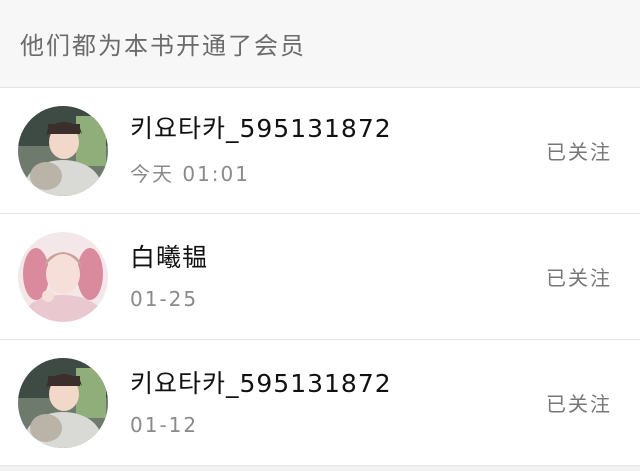  I want to click on member-info: 키요타카_595131872 01-12, so click(338, 403).